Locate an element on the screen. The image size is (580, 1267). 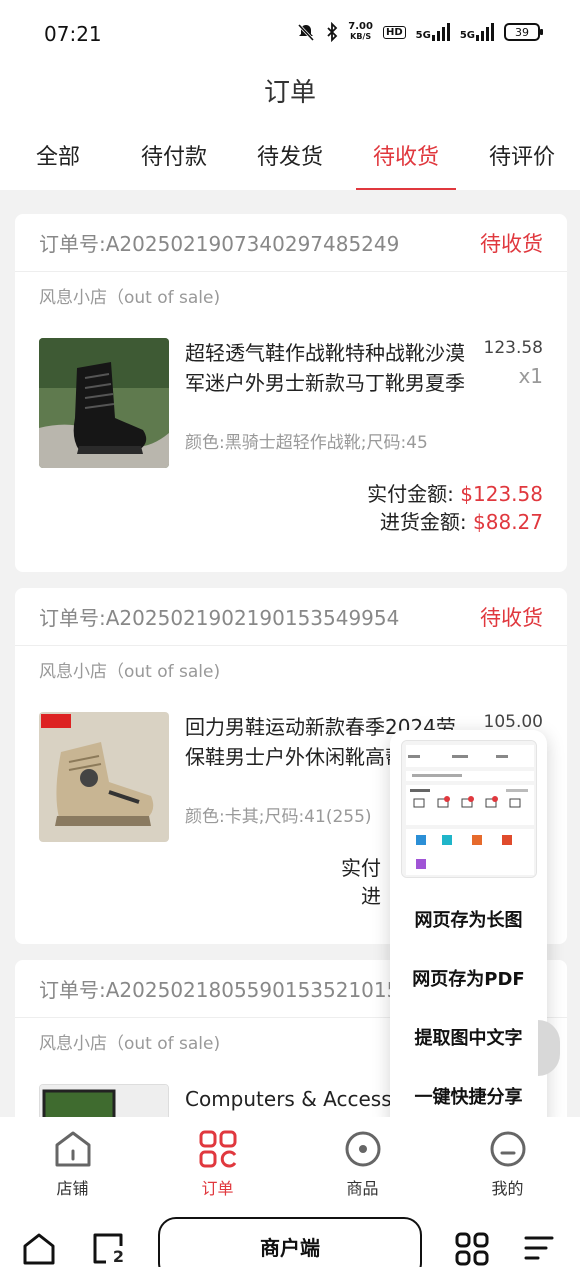
sneaker-boot-image is located at coordinates (104, 777).